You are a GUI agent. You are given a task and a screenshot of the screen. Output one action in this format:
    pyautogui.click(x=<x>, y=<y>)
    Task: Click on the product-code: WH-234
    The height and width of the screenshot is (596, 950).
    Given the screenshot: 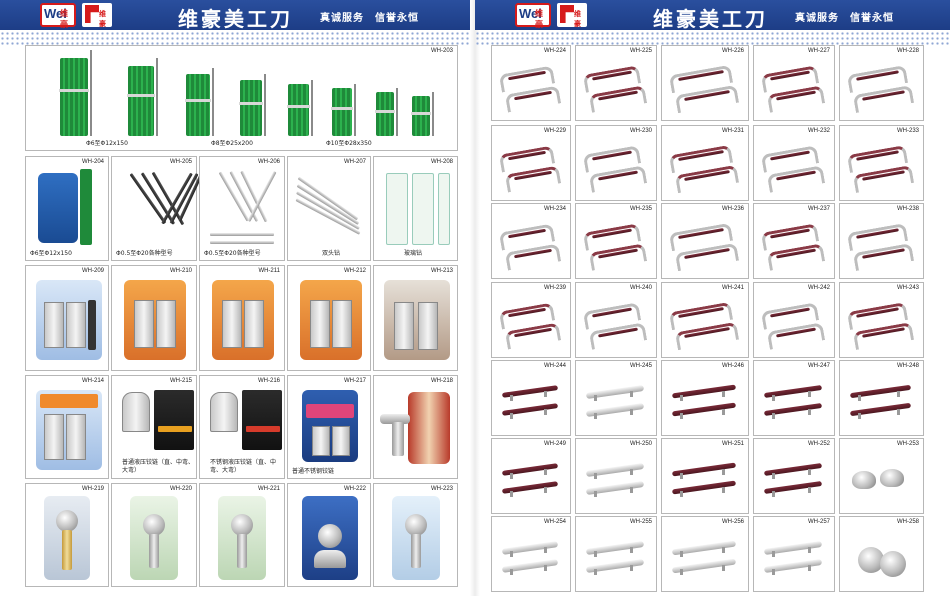 What is the action you would take?
    pyautogui.click(x=554, y=209)
    